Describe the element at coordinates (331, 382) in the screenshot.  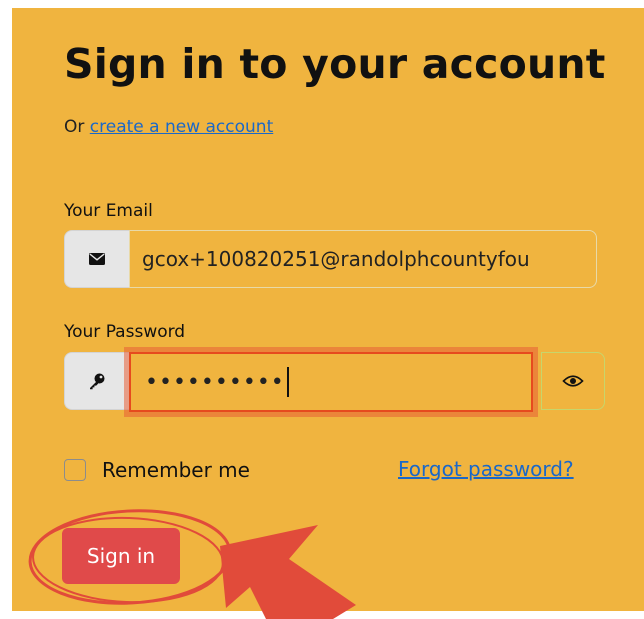
I see `password-input: ••••••••••` at that location.